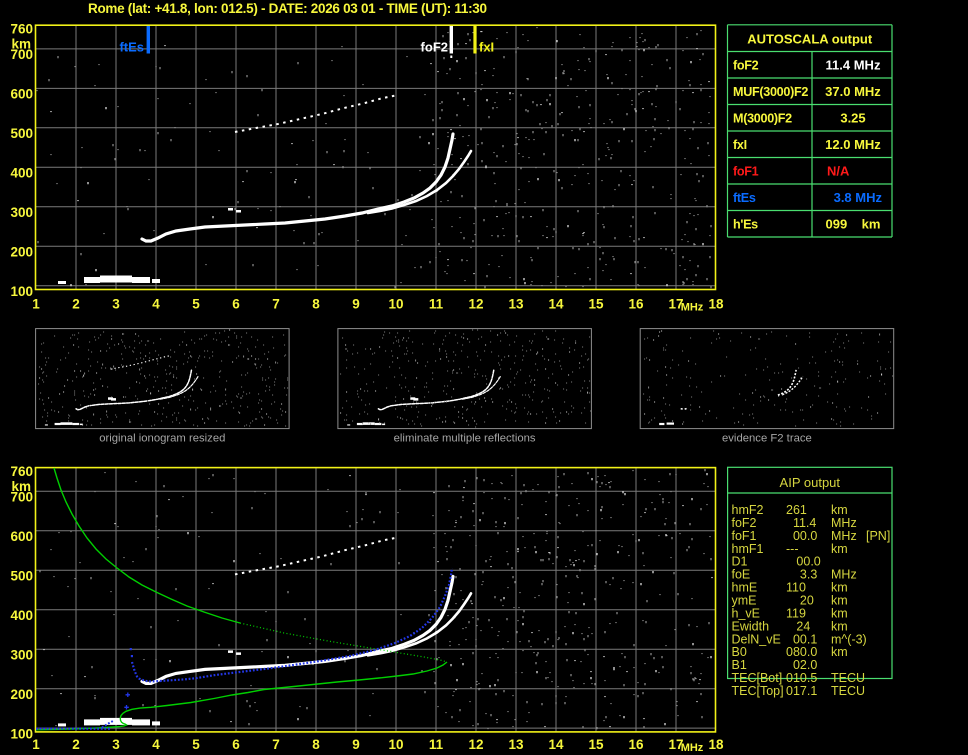  I want to click on svg-text: D1, so click(740, 562).